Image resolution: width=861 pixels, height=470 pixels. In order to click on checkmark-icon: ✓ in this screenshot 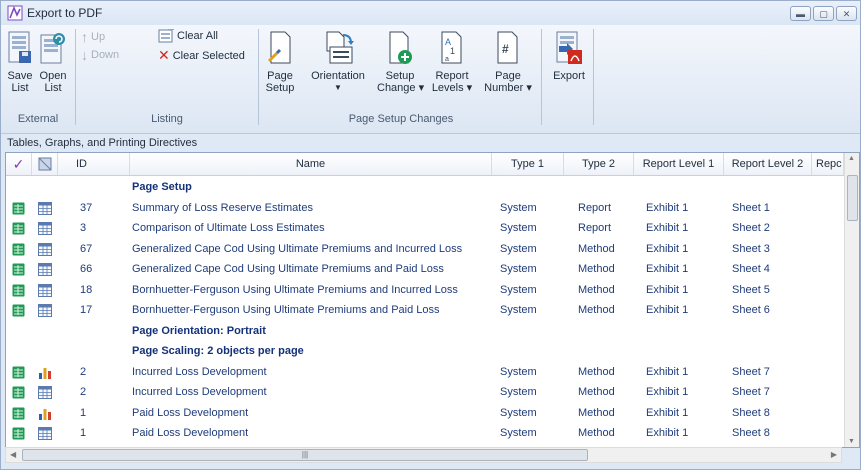, I will do `click(18, 164)`.